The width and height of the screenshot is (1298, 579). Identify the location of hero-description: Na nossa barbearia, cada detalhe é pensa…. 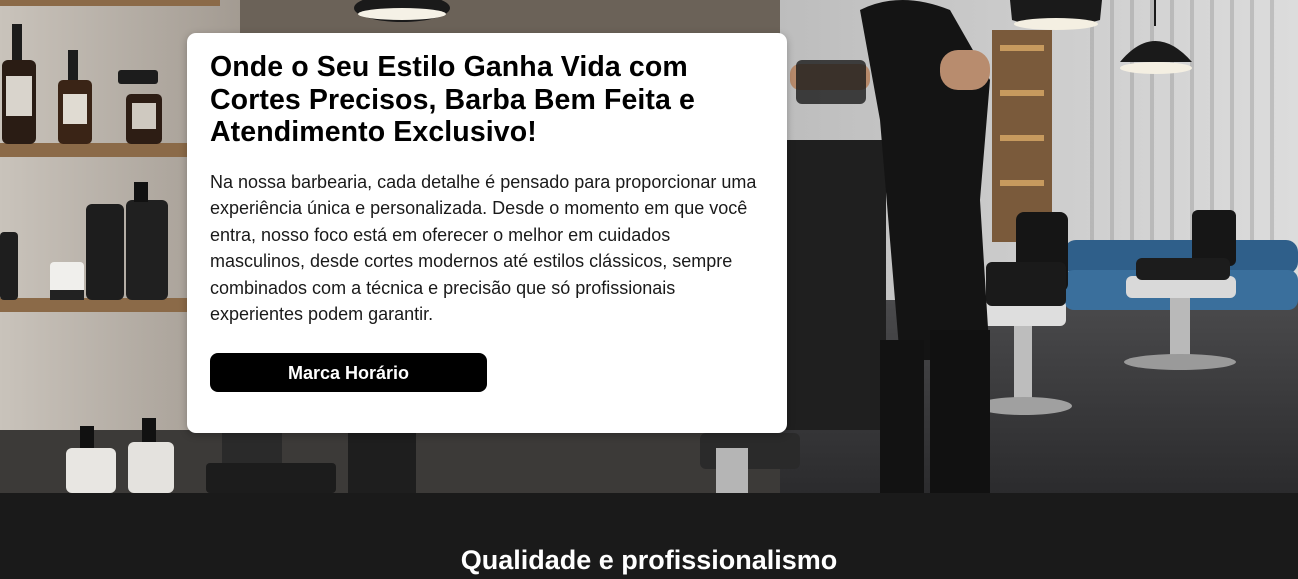
(483, 248).